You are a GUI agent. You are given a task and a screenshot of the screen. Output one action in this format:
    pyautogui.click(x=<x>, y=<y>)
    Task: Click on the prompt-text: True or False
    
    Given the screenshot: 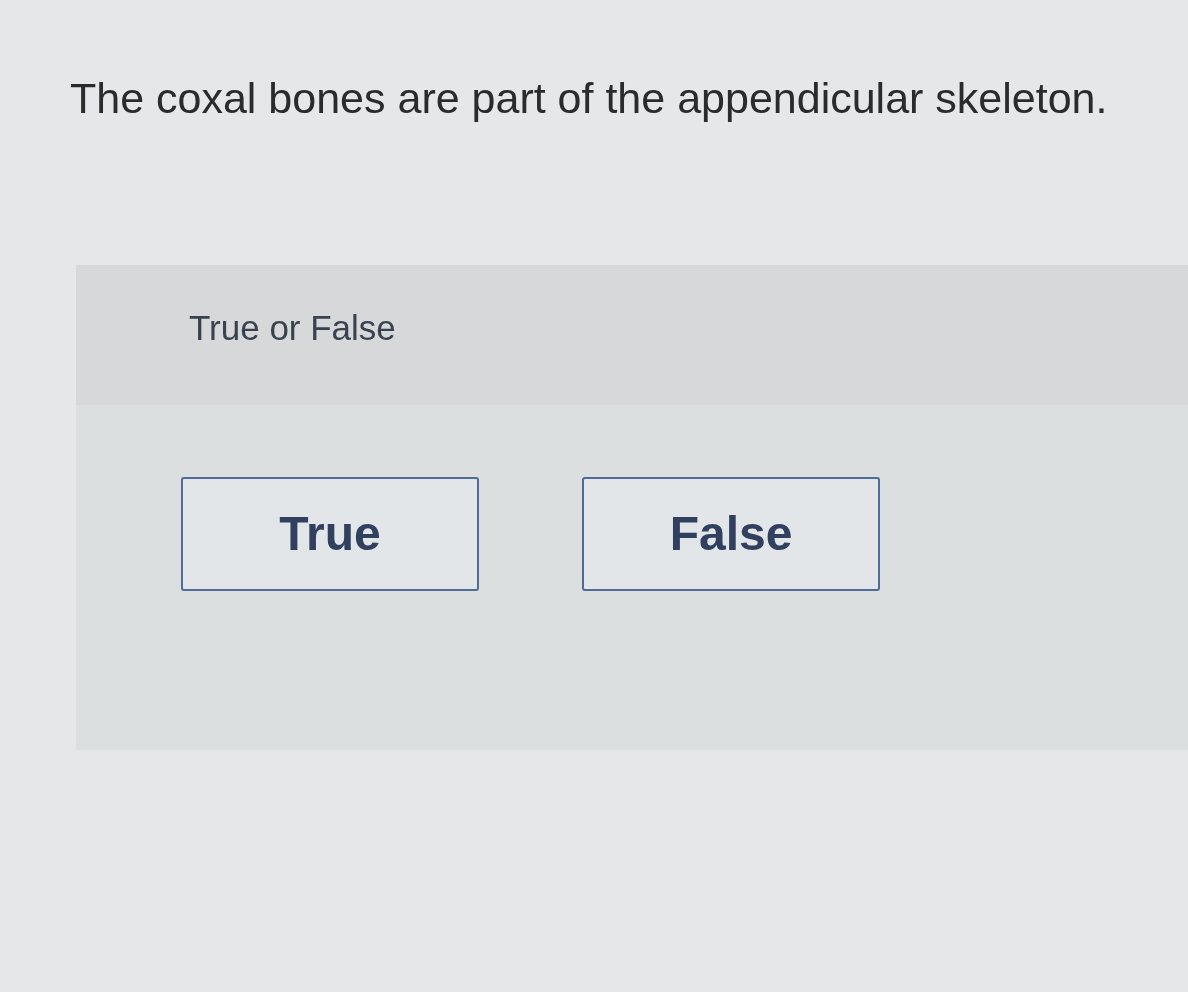 What is the action you would take?
    pyautogui.click(x=292, y=327)
    